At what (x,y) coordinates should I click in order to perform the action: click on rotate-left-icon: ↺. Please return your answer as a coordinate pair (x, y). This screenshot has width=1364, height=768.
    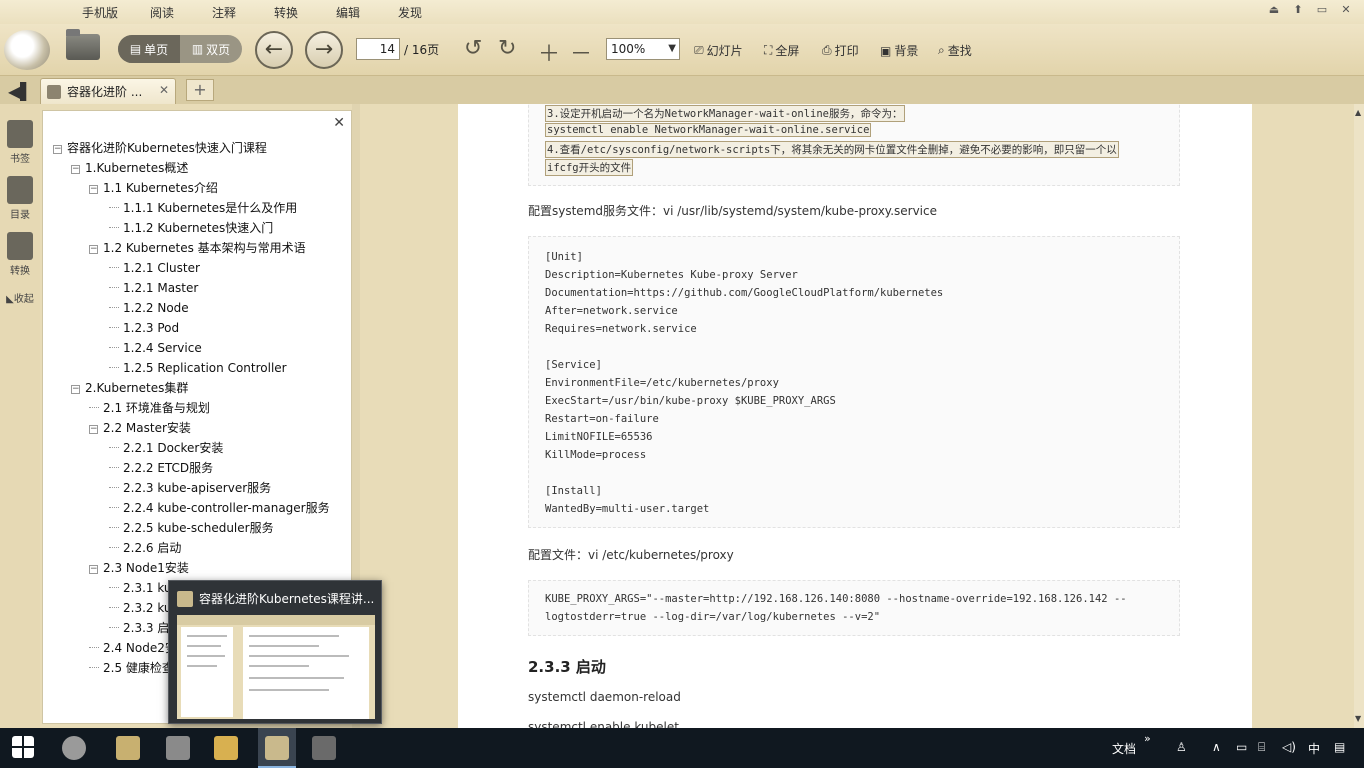
    Looking at the image, I should click on (473, 48).